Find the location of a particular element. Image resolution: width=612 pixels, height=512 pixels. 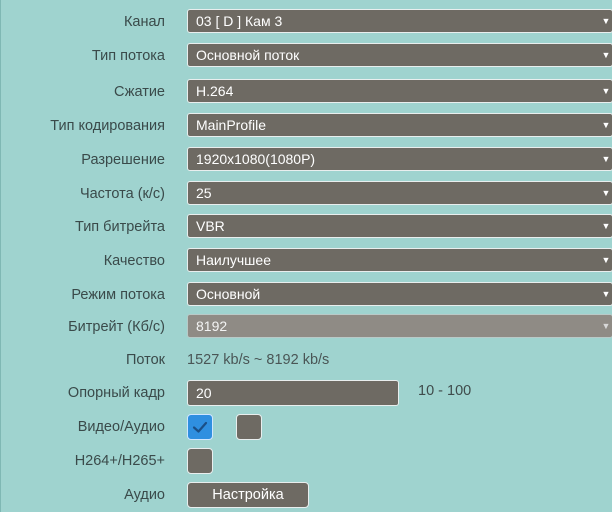

quality-label: Качество is located at coordinates (134, 261).